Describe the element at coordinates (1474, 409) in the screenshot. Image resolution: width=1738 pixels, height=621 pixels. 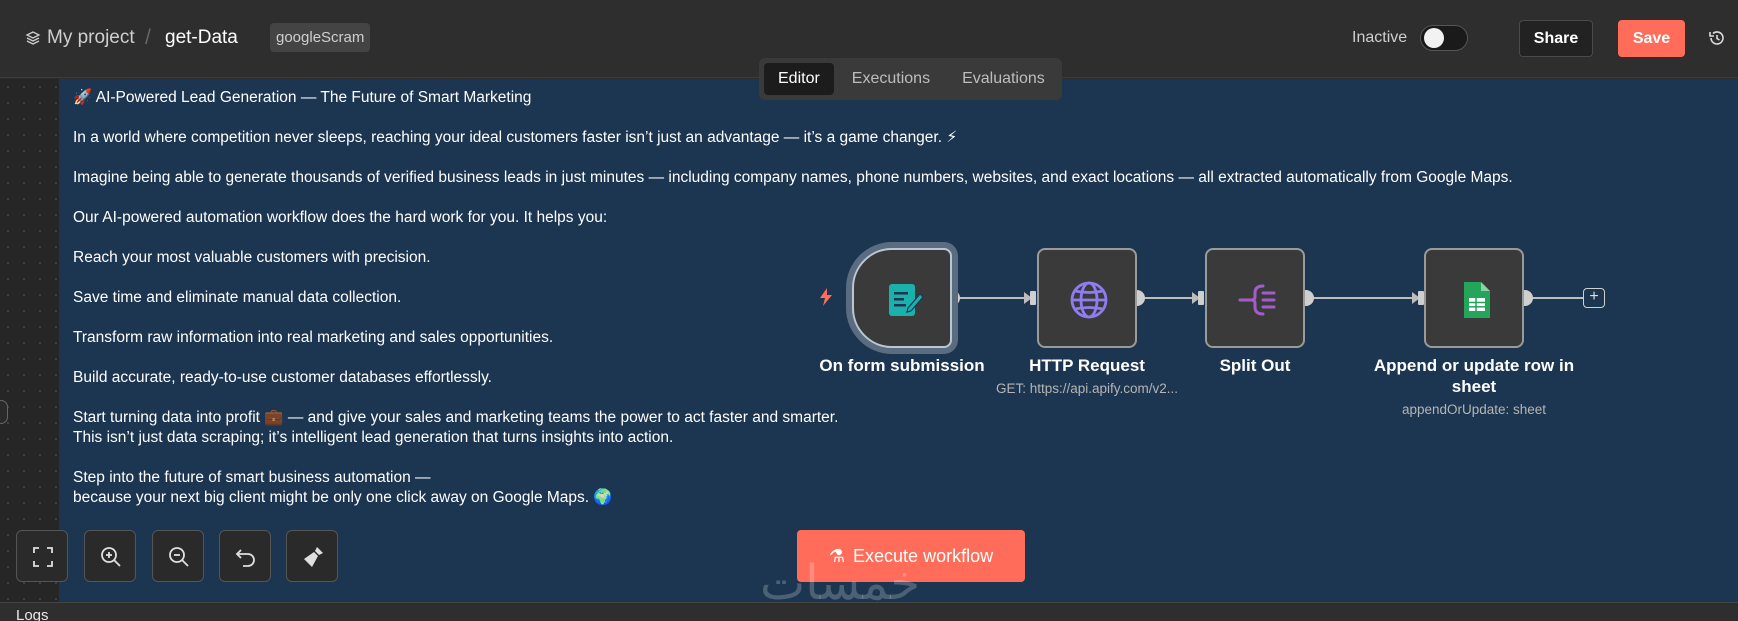
I see `node-subtitle: appendOrUpdate: sheet` at that location.